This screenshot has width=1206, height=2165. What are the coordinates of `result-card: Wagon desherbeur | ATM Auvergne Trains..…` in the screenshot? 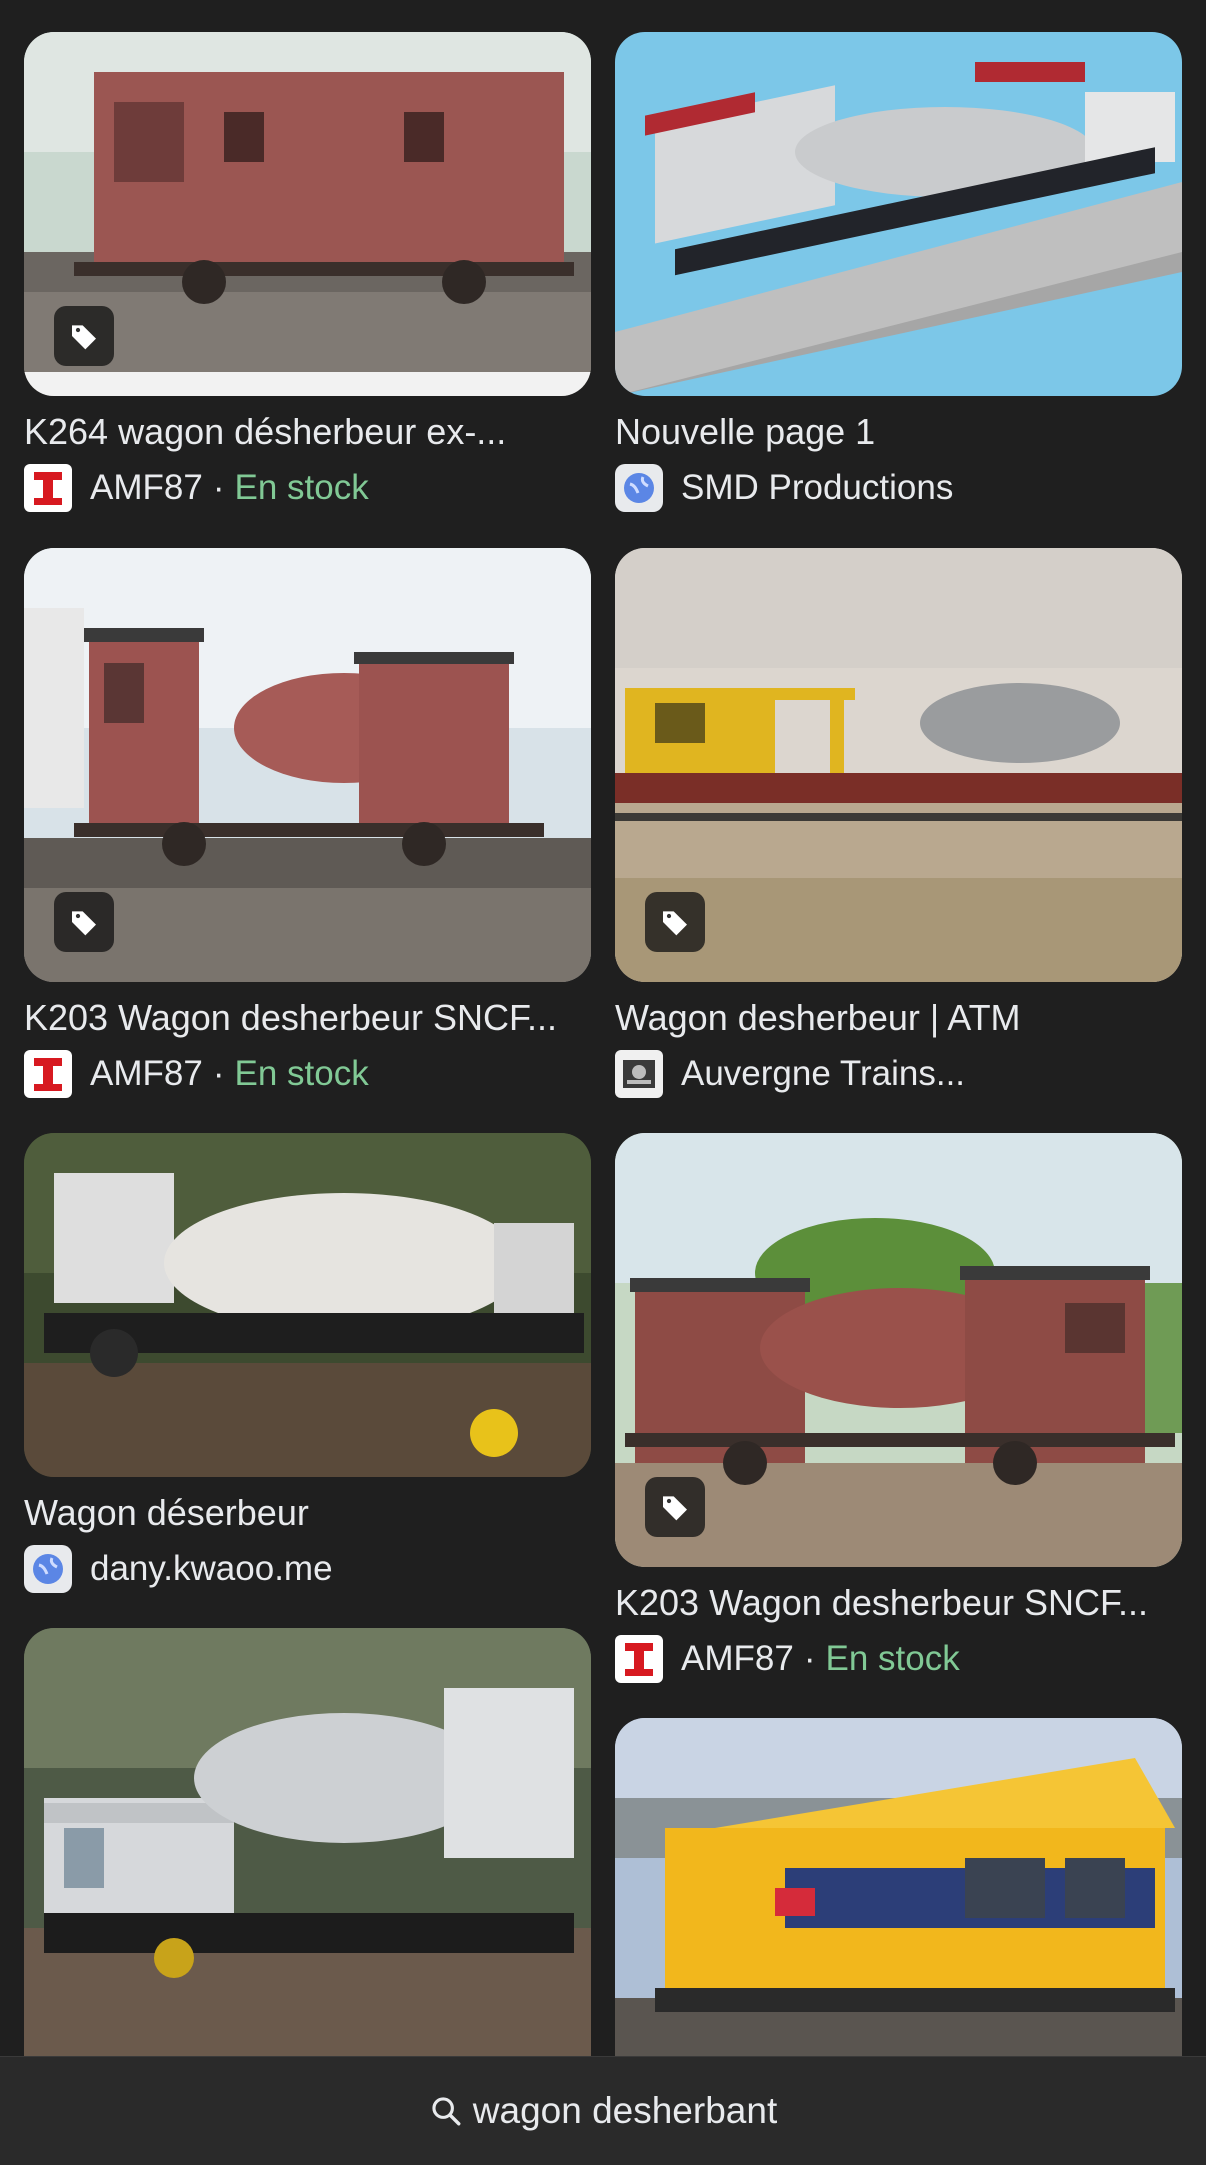 It's located at (898, 823).